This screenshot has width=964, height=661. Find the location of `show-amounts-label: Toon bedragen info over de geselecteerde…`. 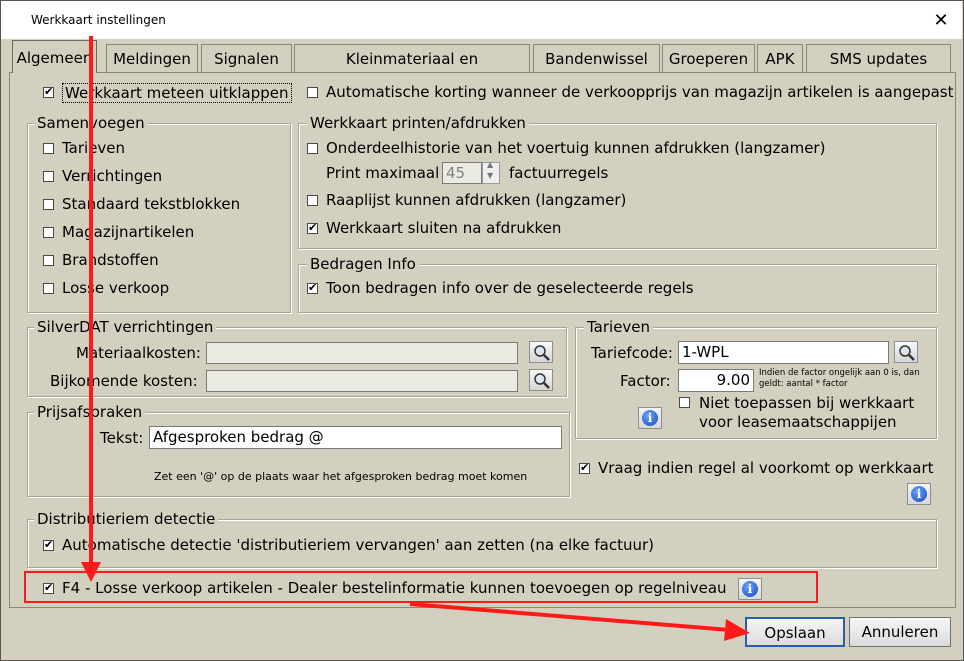

show-amounts-label: Toon bedragen info over de geselecteerde… is located at coordinates (510, 288).